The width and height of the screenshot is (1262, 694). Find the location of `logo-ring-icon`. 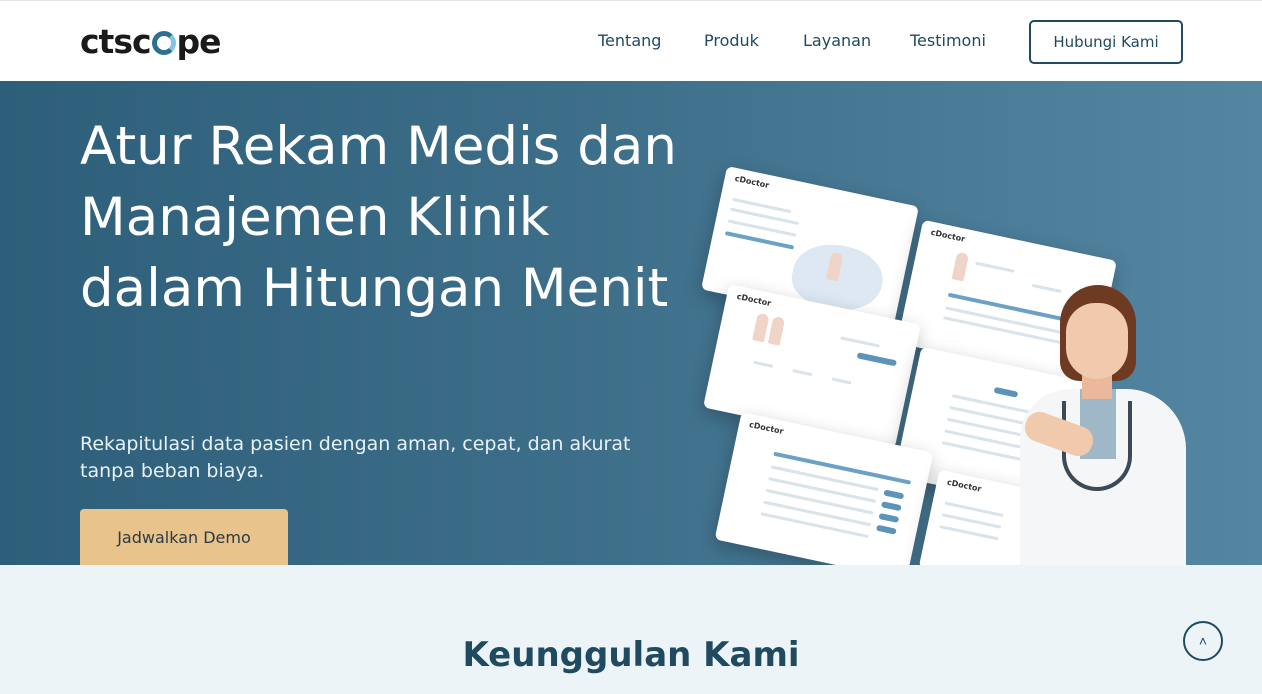

logo-ring-icon is located at coordinates (163, 43).